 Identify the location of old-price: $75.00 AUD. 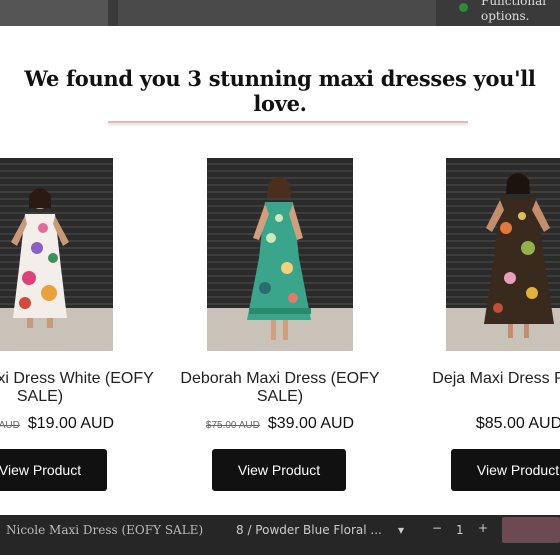
(232, 425).